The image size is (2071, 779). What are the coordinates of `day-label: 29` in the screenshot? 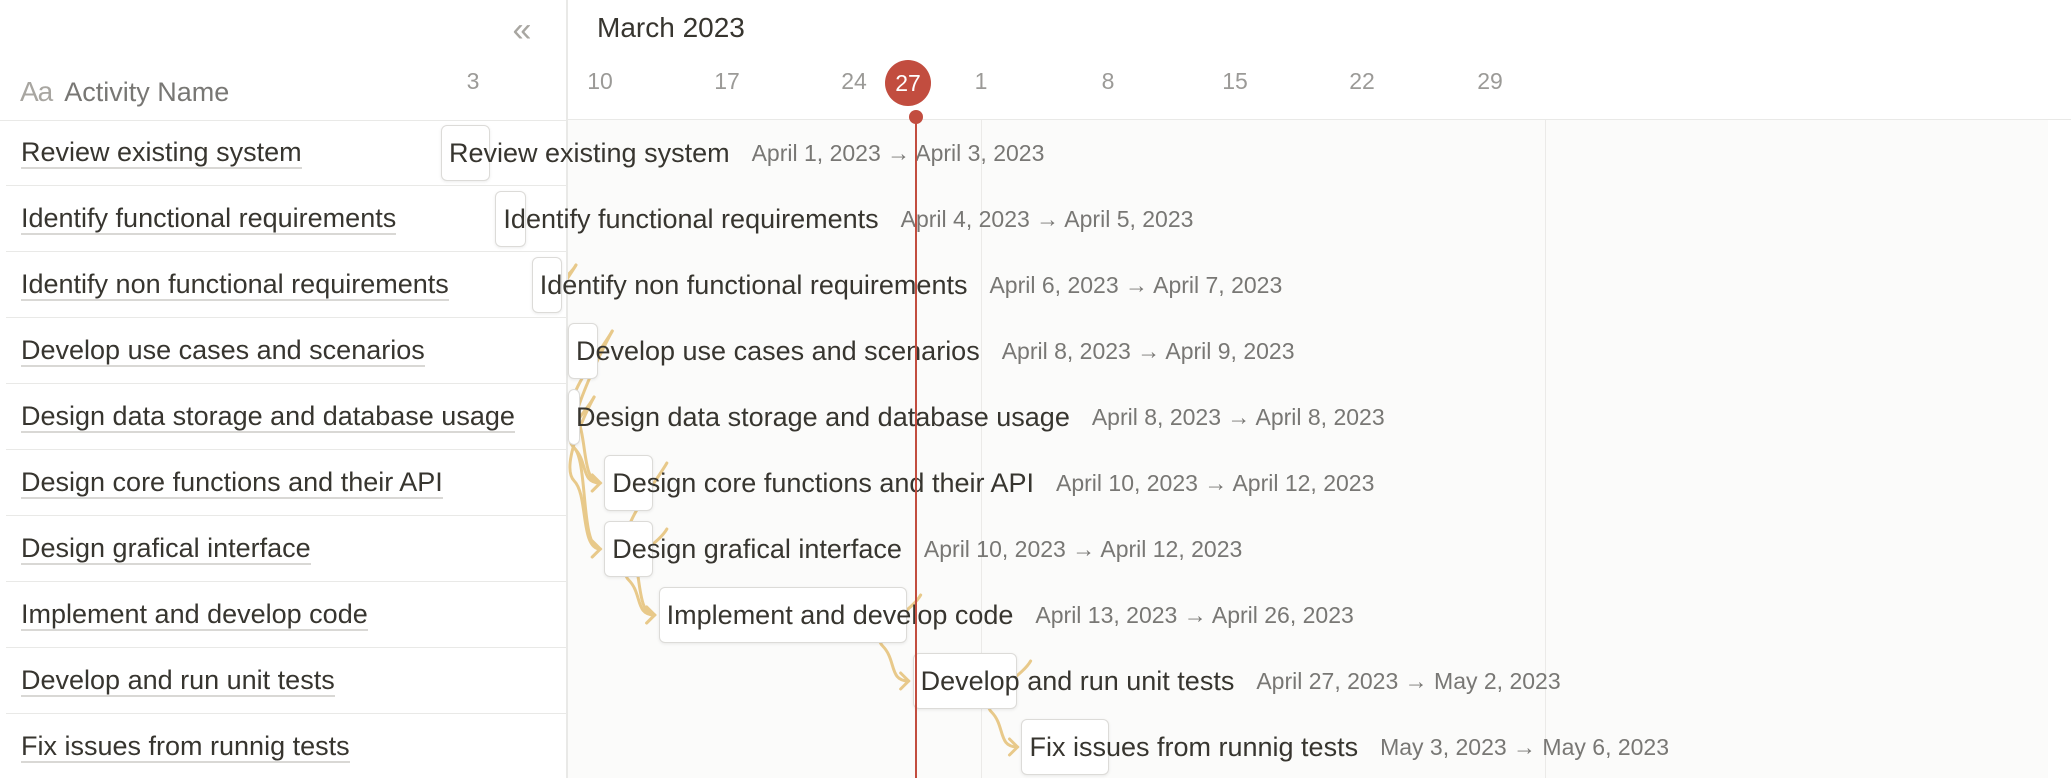 It's located at (1490, 81).